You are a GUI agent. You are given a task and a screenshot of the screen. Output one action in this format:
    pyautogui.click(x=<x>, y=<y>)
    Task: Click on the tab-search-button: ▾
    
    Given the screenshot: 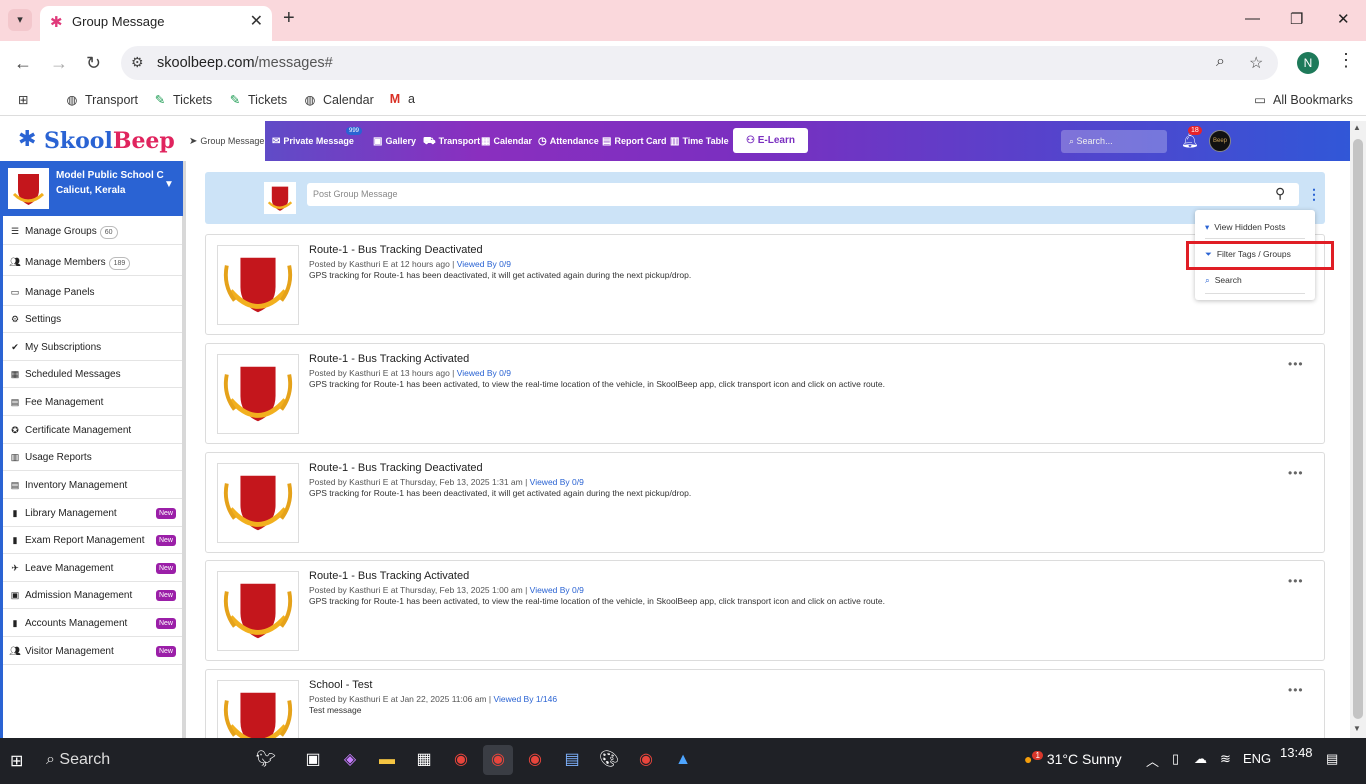 What is the action you would take?
    pyautogui.click(x=20, y=20)
    